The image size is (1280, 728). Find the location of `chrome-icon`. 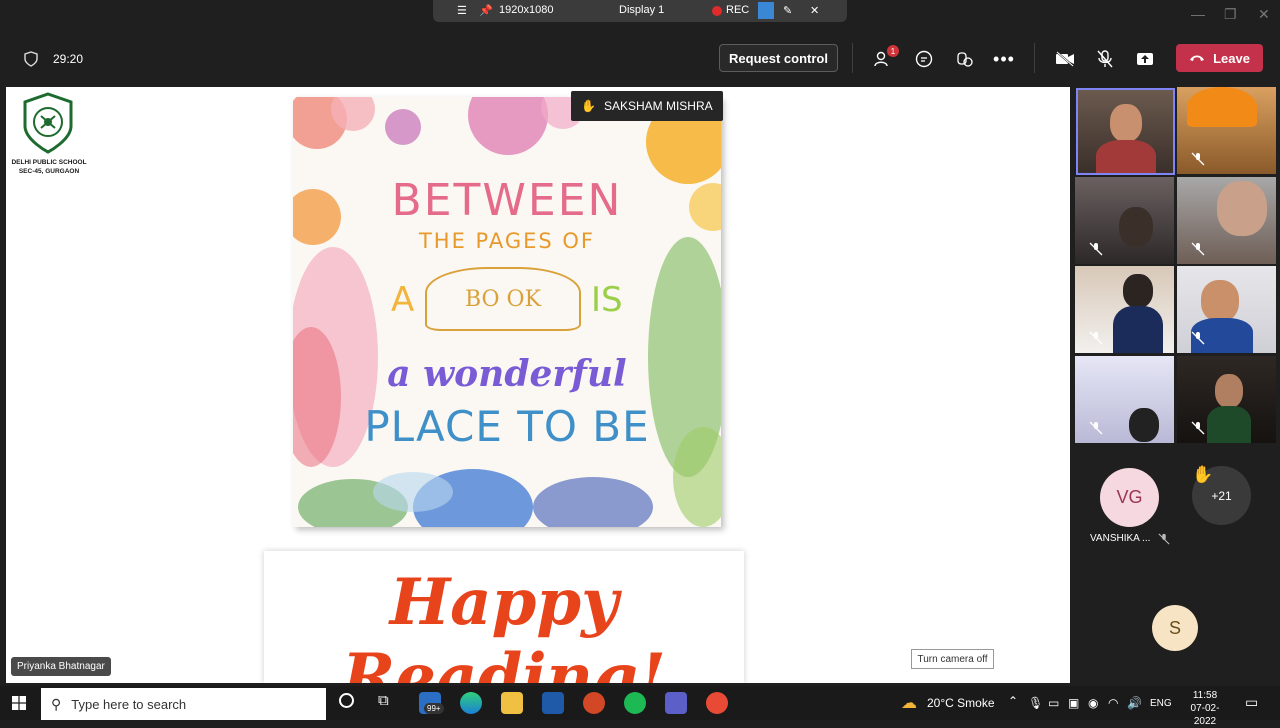

chrome-icon is located at coordinates (717, 703).